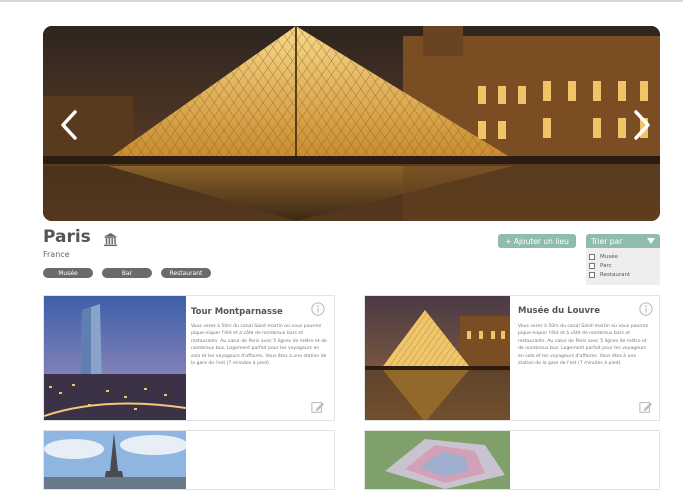 This screenshot has height=490, width=683. Describe the element at coordinates (437, 358) in the screenshot. I see `musee-du-louvre-image` at that location.